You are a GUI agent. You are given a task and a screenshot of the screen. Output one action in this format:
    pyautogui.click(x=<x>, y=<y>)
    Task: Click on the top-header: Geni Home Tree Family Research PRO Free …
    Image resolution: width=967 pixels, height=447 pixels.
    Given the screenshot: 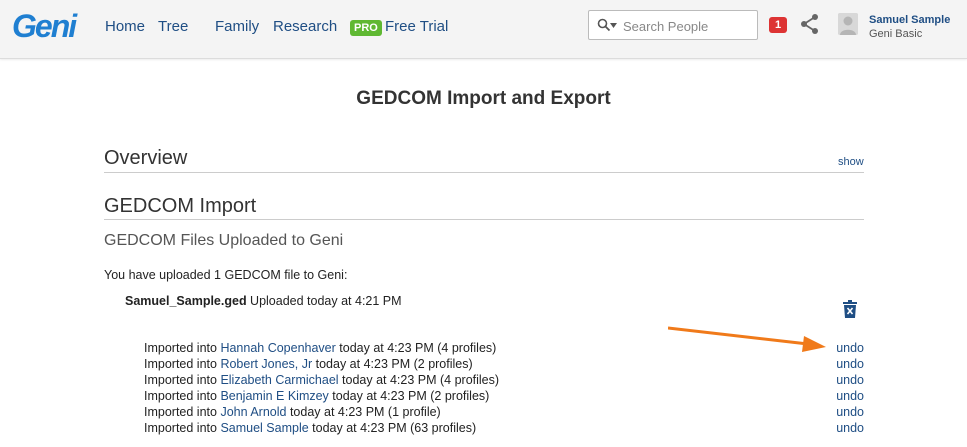 What is the action you would take?
    pyautogui.click(x=483, y=29)
    